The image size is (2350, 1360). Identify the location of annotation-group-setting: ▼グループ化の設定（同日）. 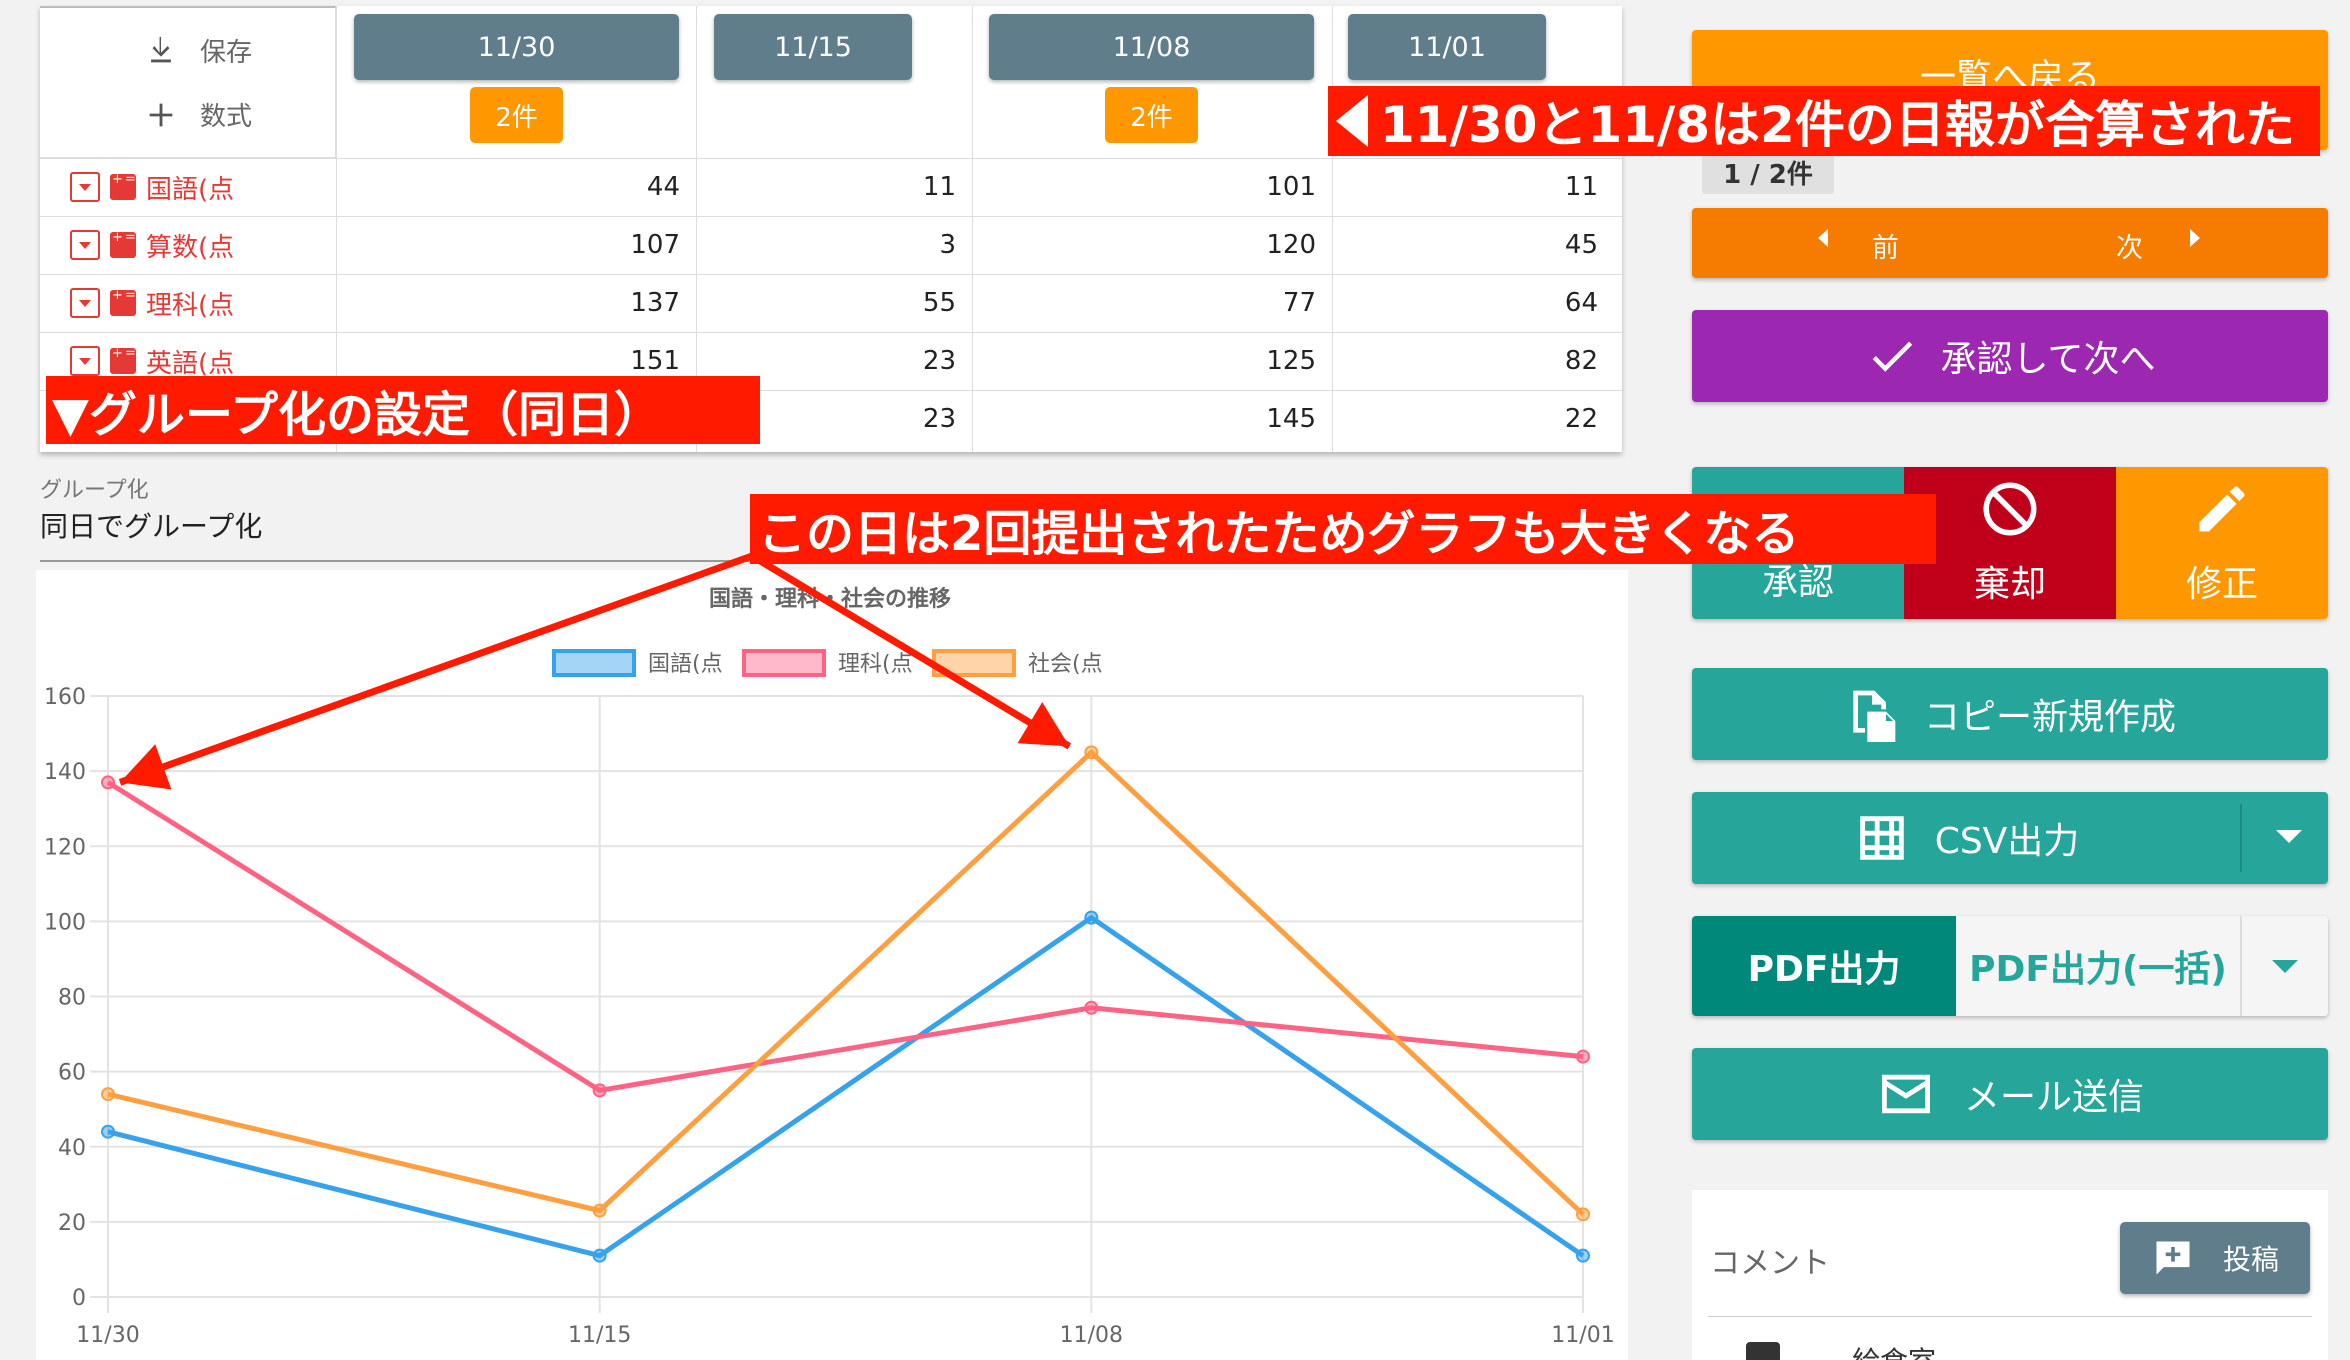
(403, 410).